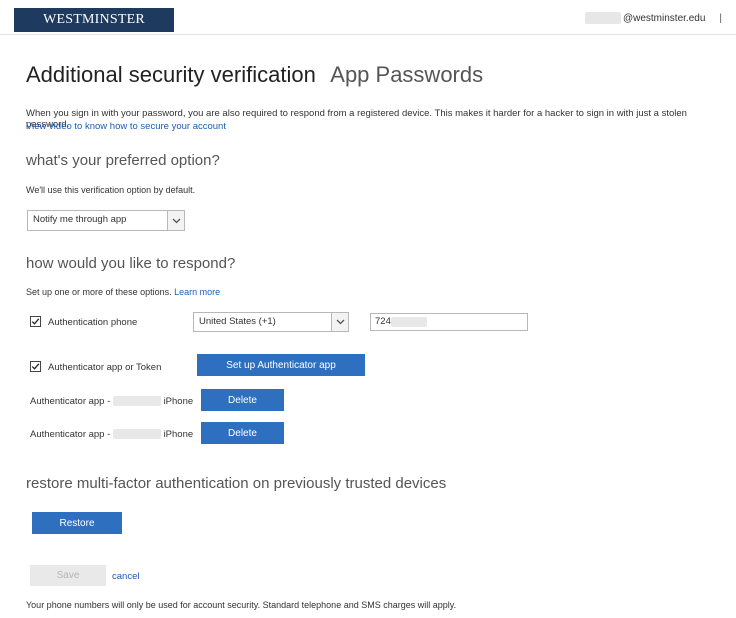 The image size is (736, 618). I want to click on user-account: @westminster.edu |, so click(653, 18).